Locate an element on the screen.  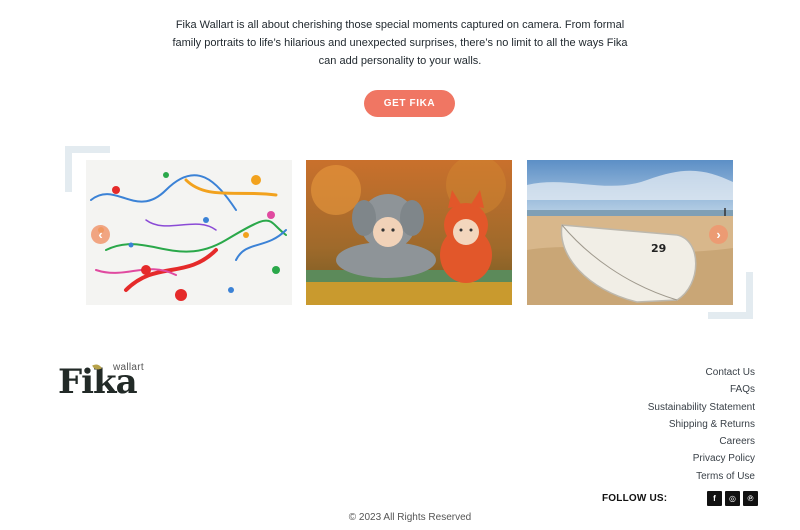
copyright-text: © 2023 All Rights Reserved is located at coordinates (410, 517).